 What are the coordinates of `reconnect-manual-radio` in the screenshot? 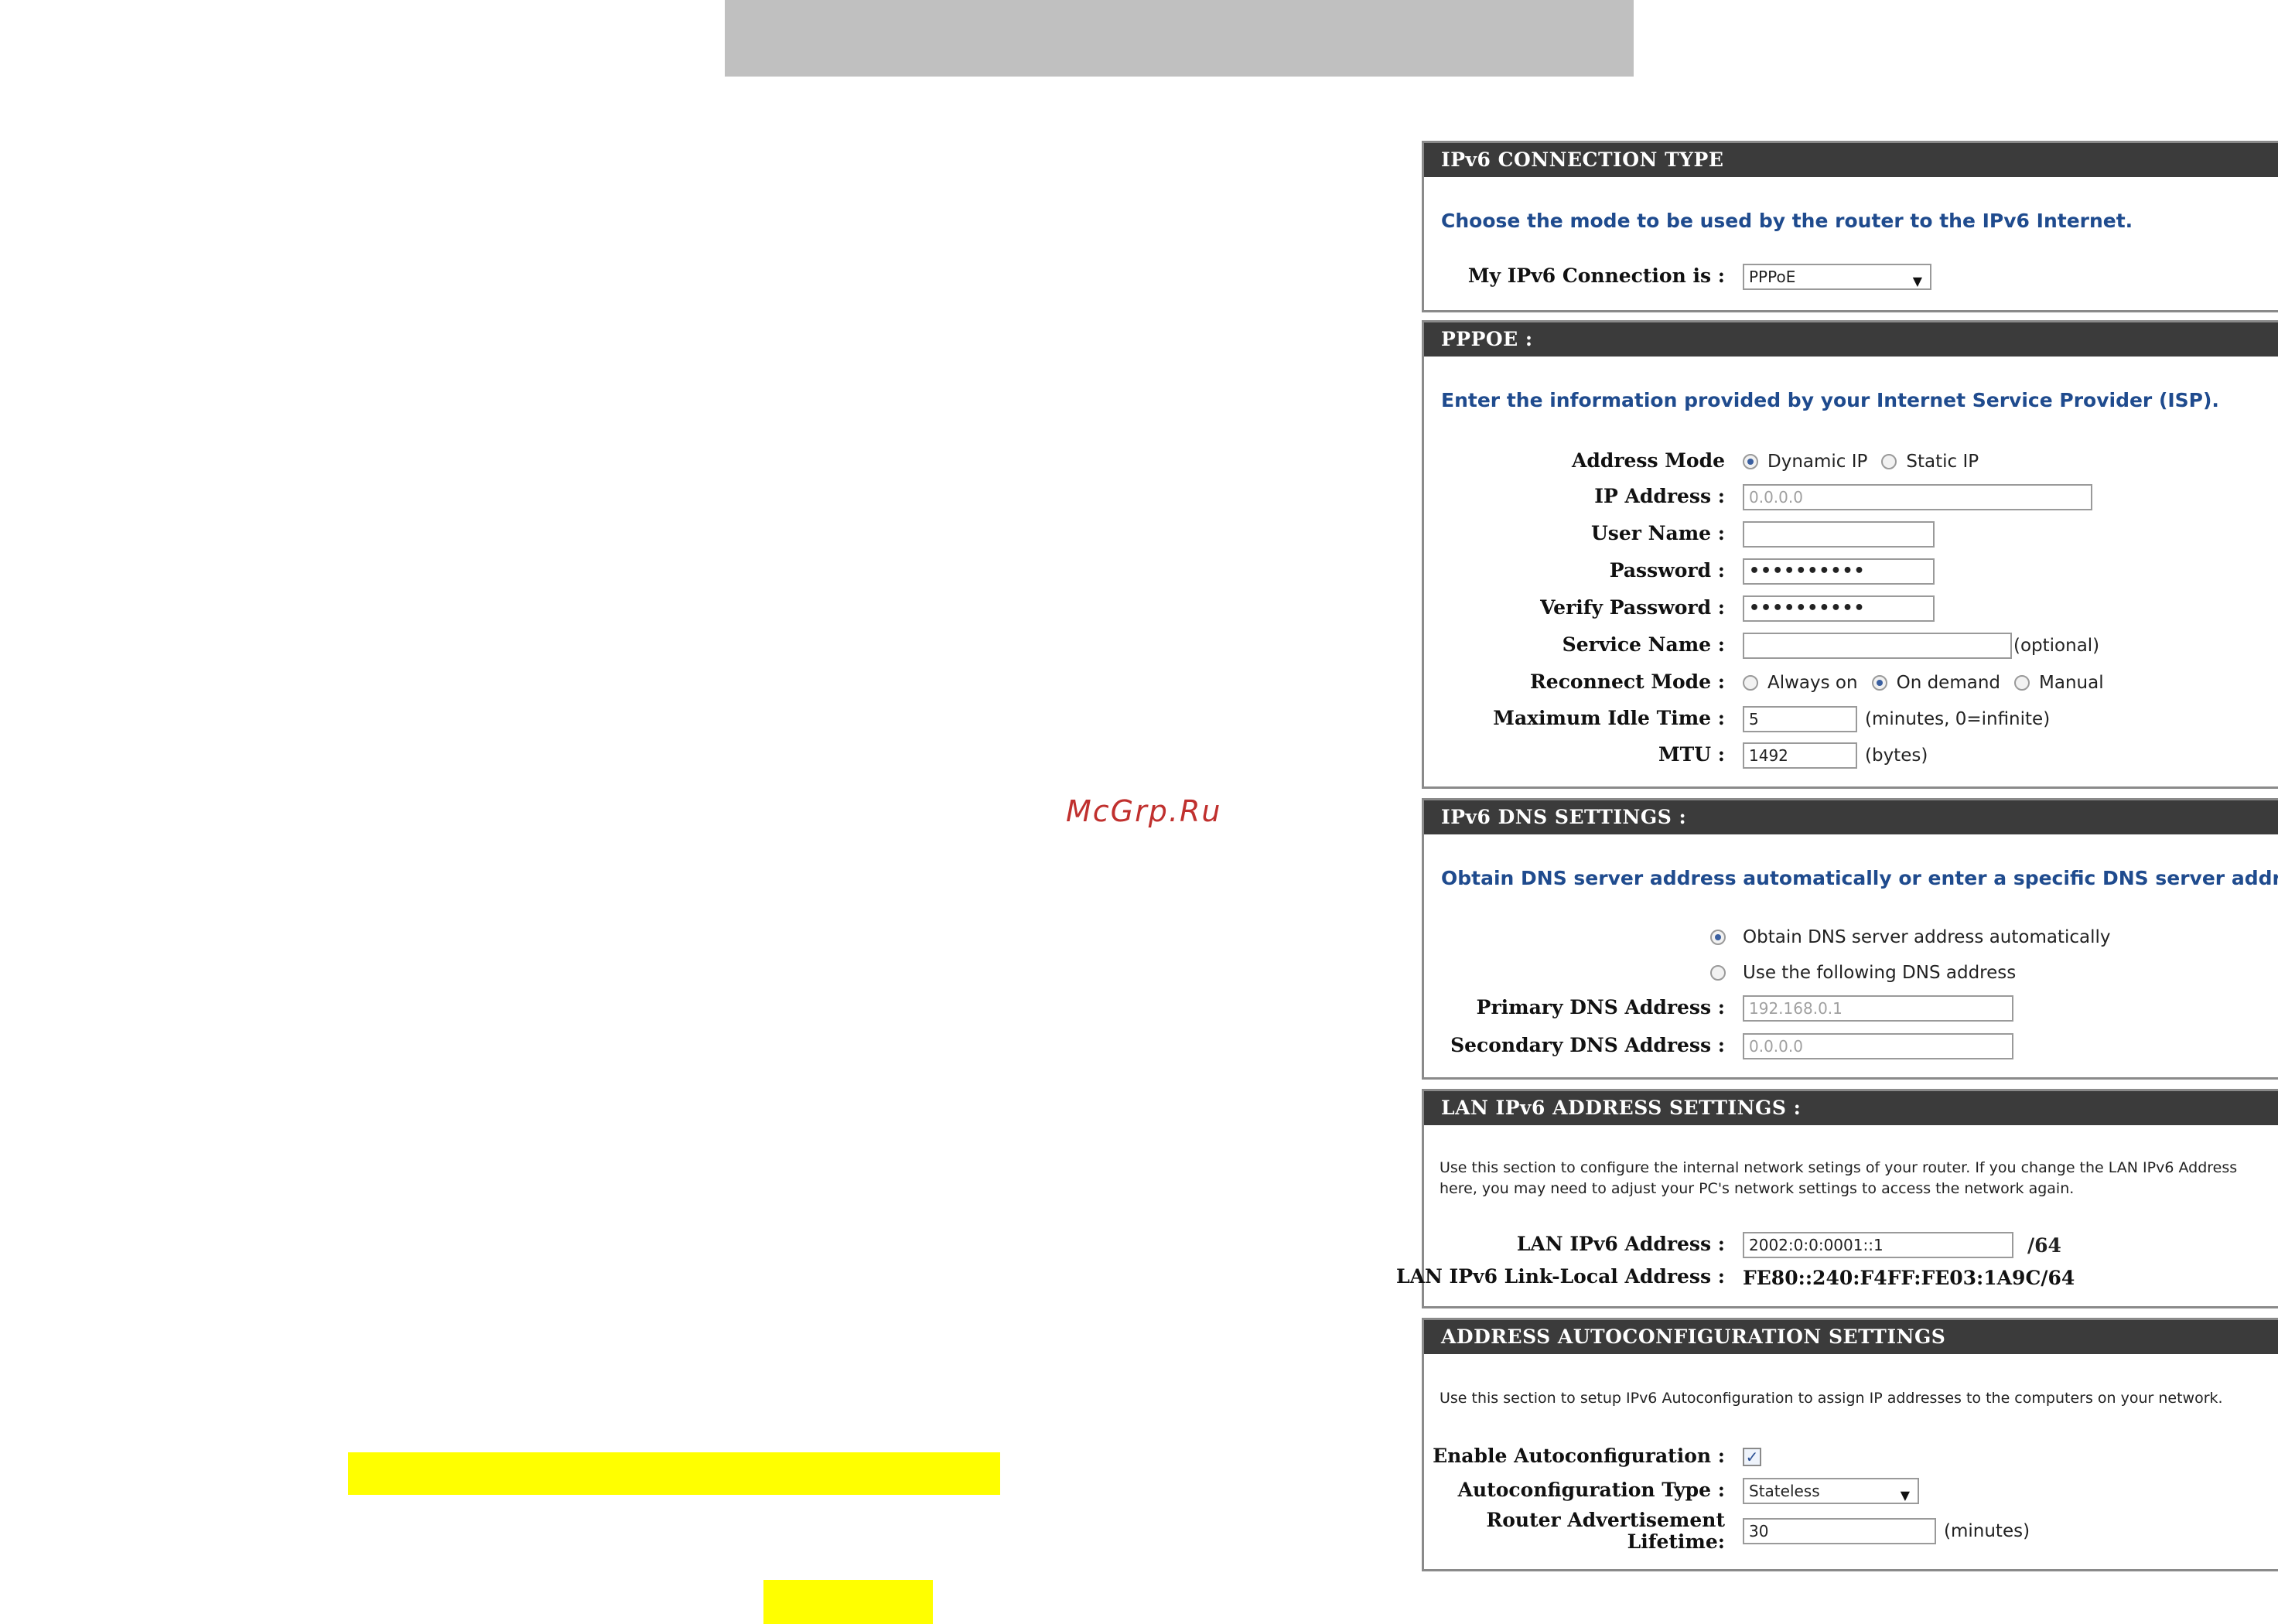 It's located at (2022, 683).